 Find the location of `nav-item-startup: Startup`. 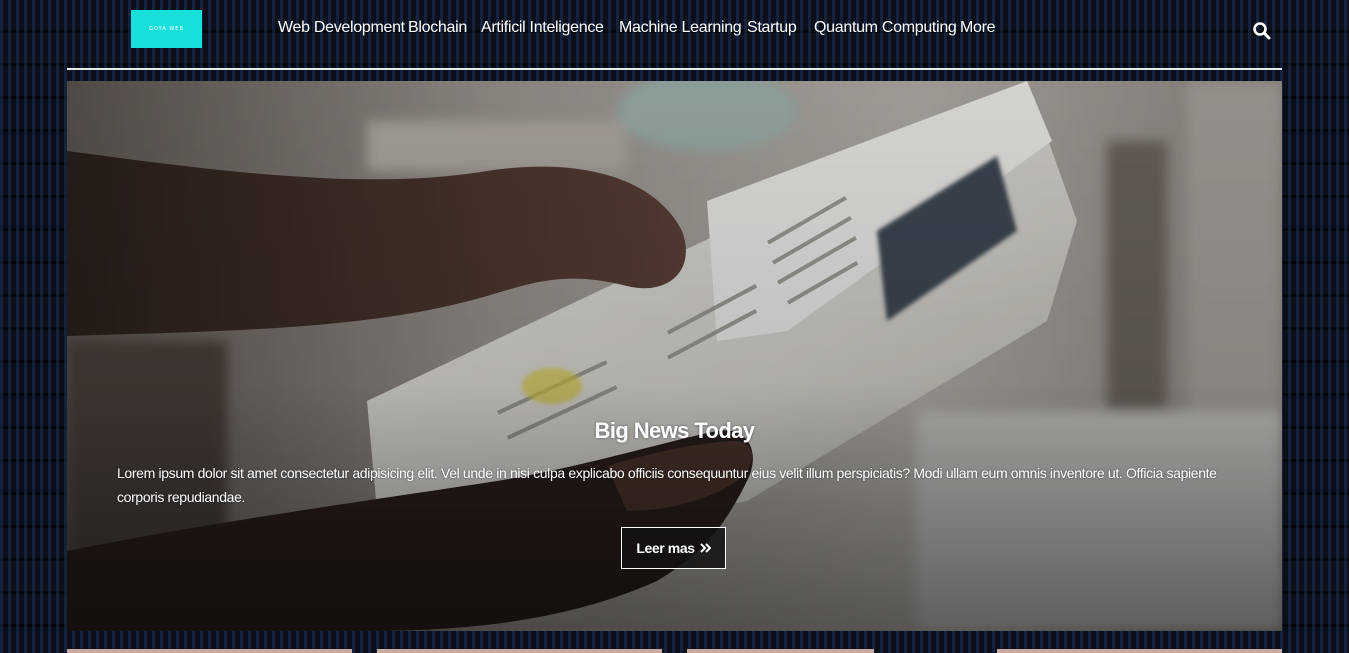

nav-item-startup: Startup is located at coordinates (772, 28).